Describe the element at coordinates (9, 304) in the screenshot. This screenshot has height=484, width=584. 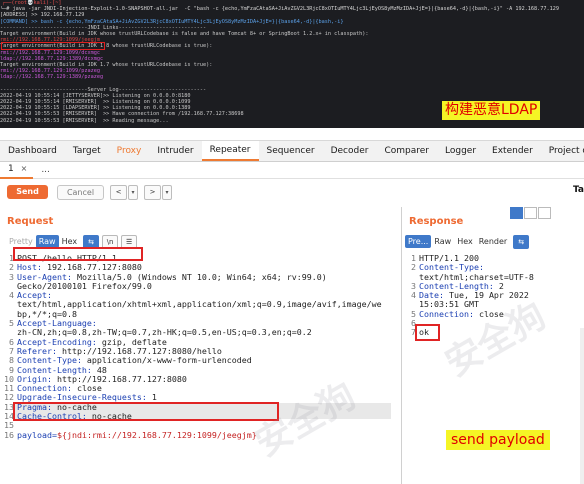
I see `line-number` at that location.